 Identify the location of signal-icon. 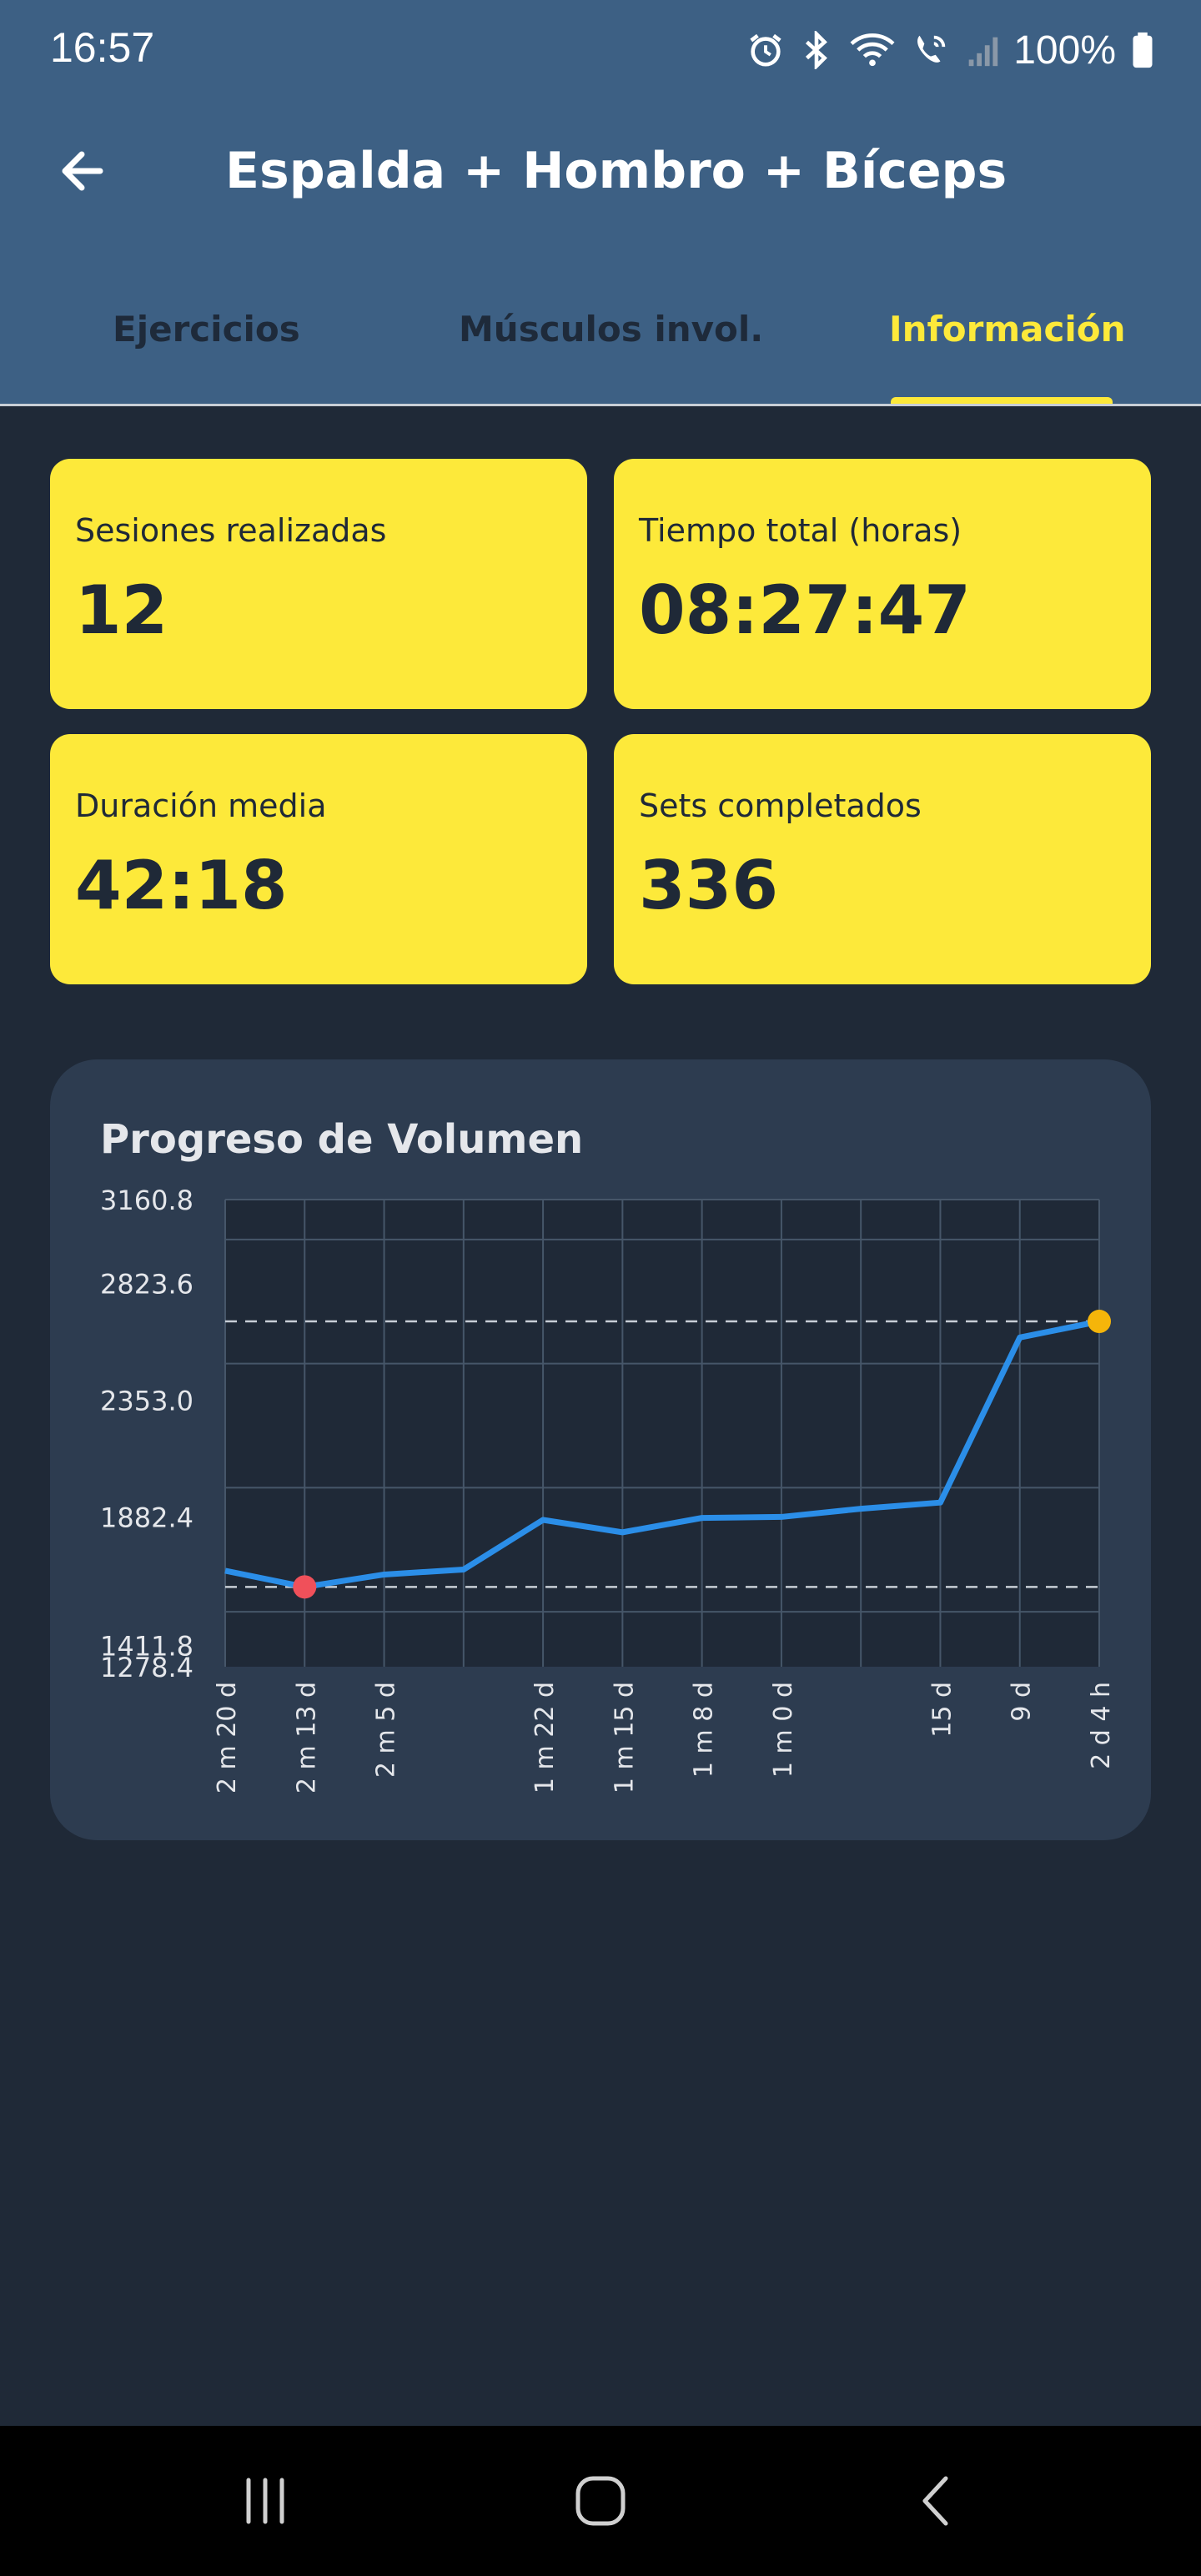
(982, 50).